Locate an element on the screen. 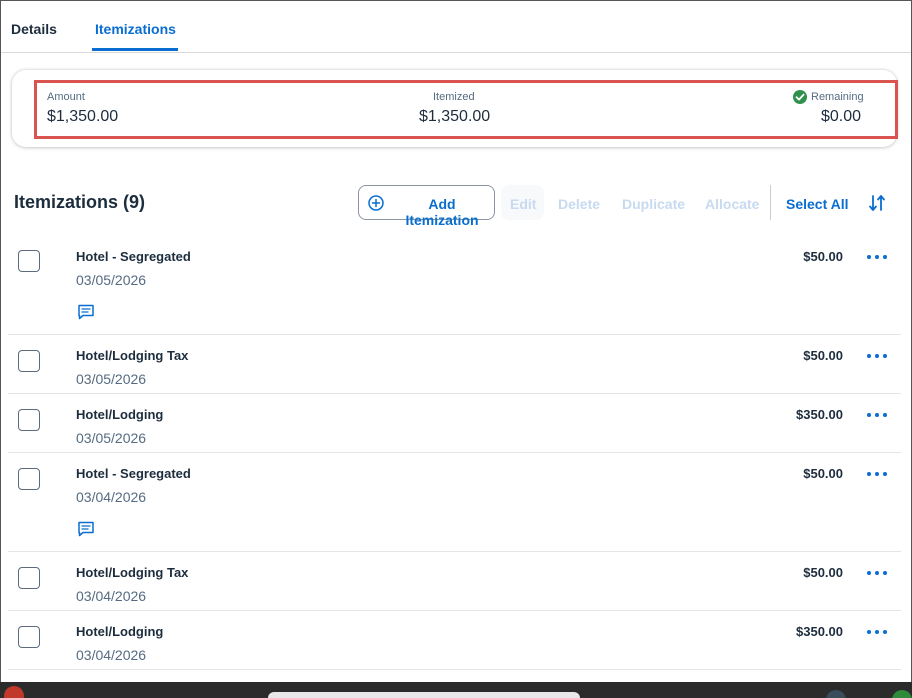  toolbar-divider is located at coordinates (770, 202).